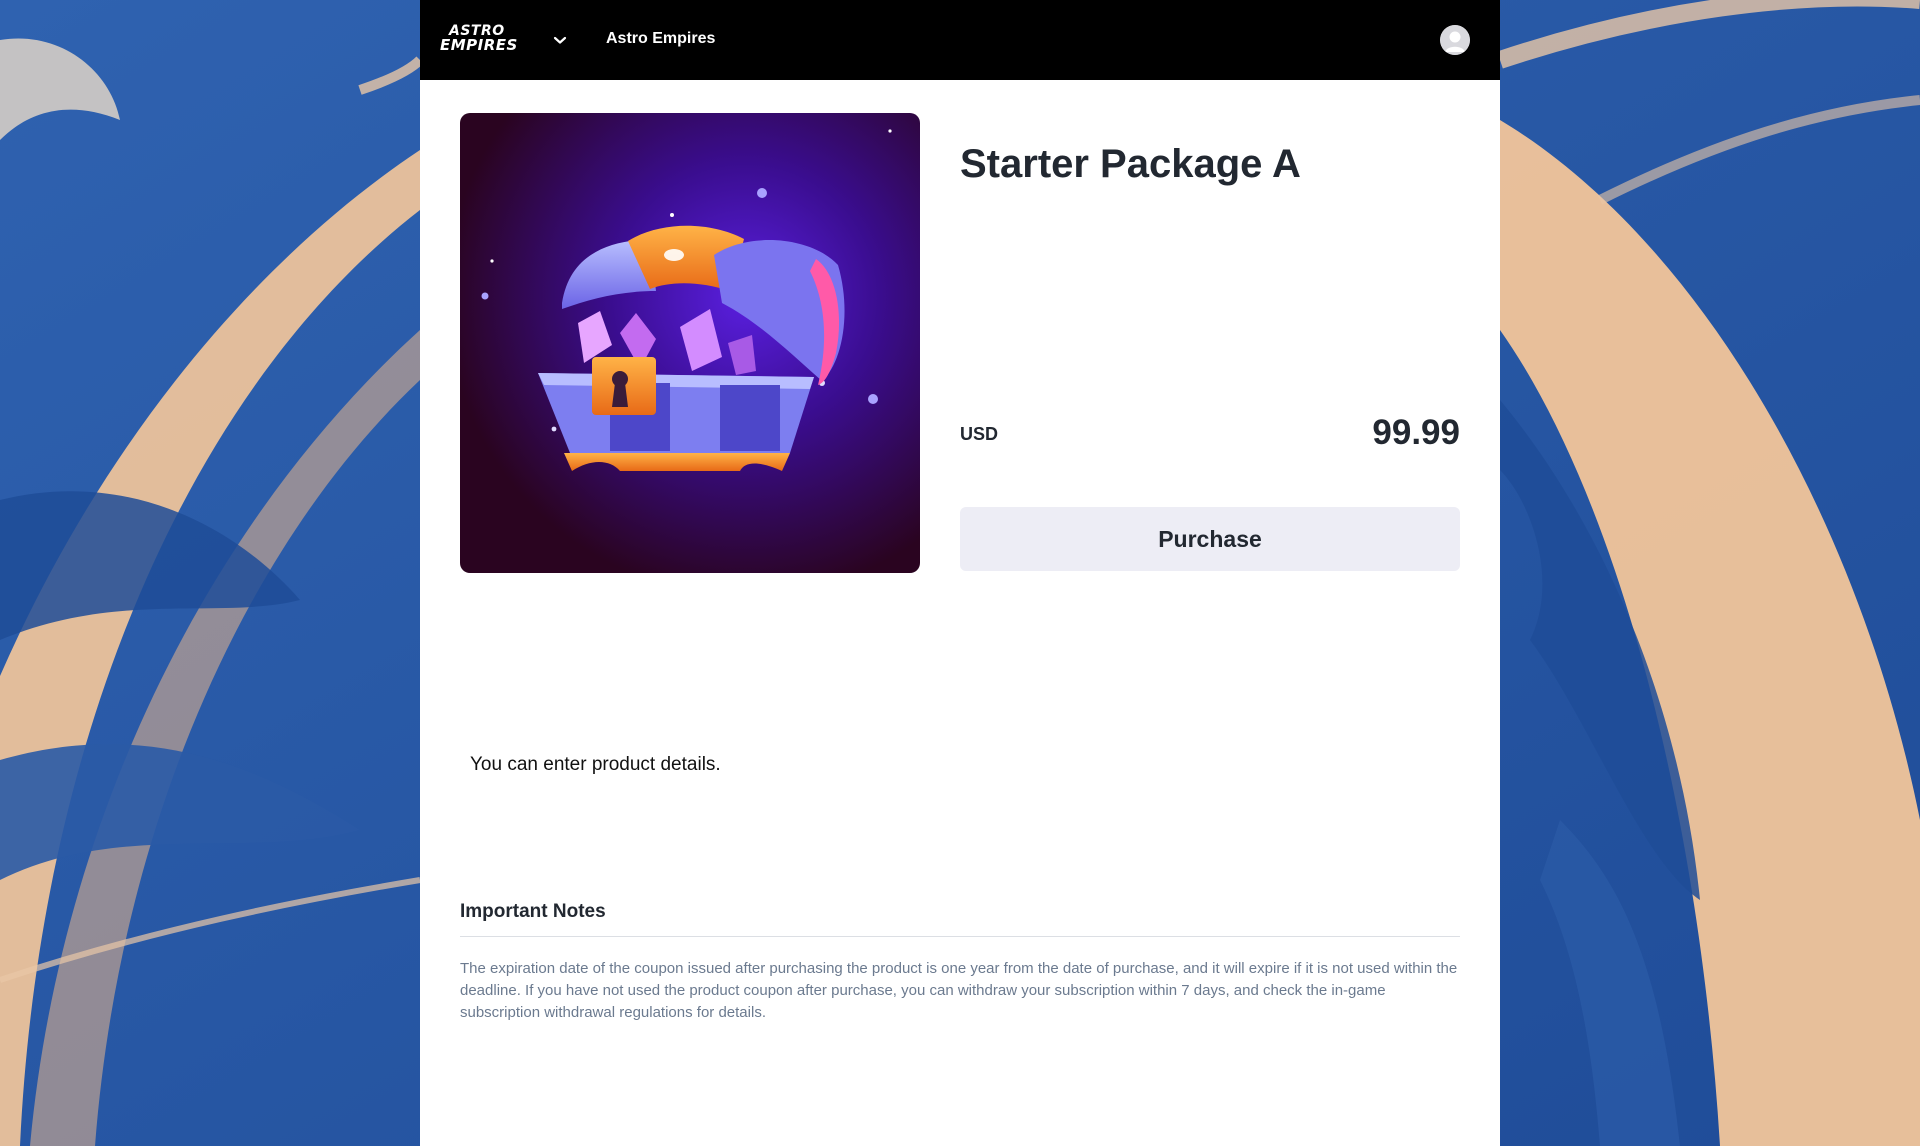 Image resolution: width=1920 pixels, height=1146 pixels. I want to click on treasure-chest-icon, so click(690, 343).